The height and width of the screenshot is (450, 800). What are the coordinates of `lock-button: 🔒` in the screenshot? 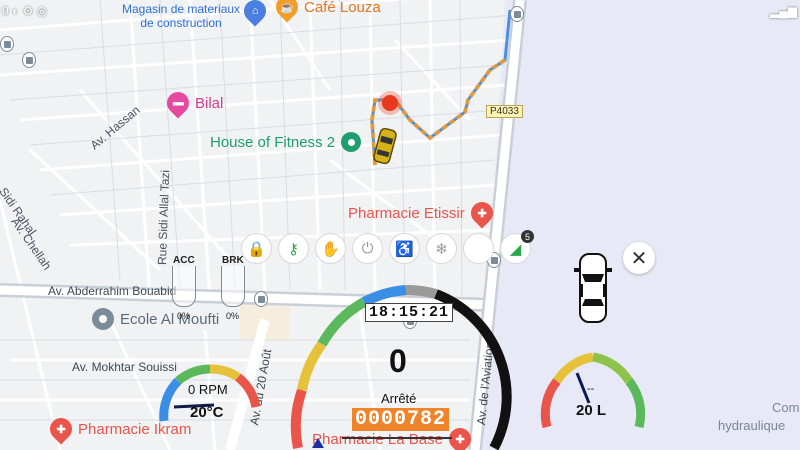 It's located at (256, 248).